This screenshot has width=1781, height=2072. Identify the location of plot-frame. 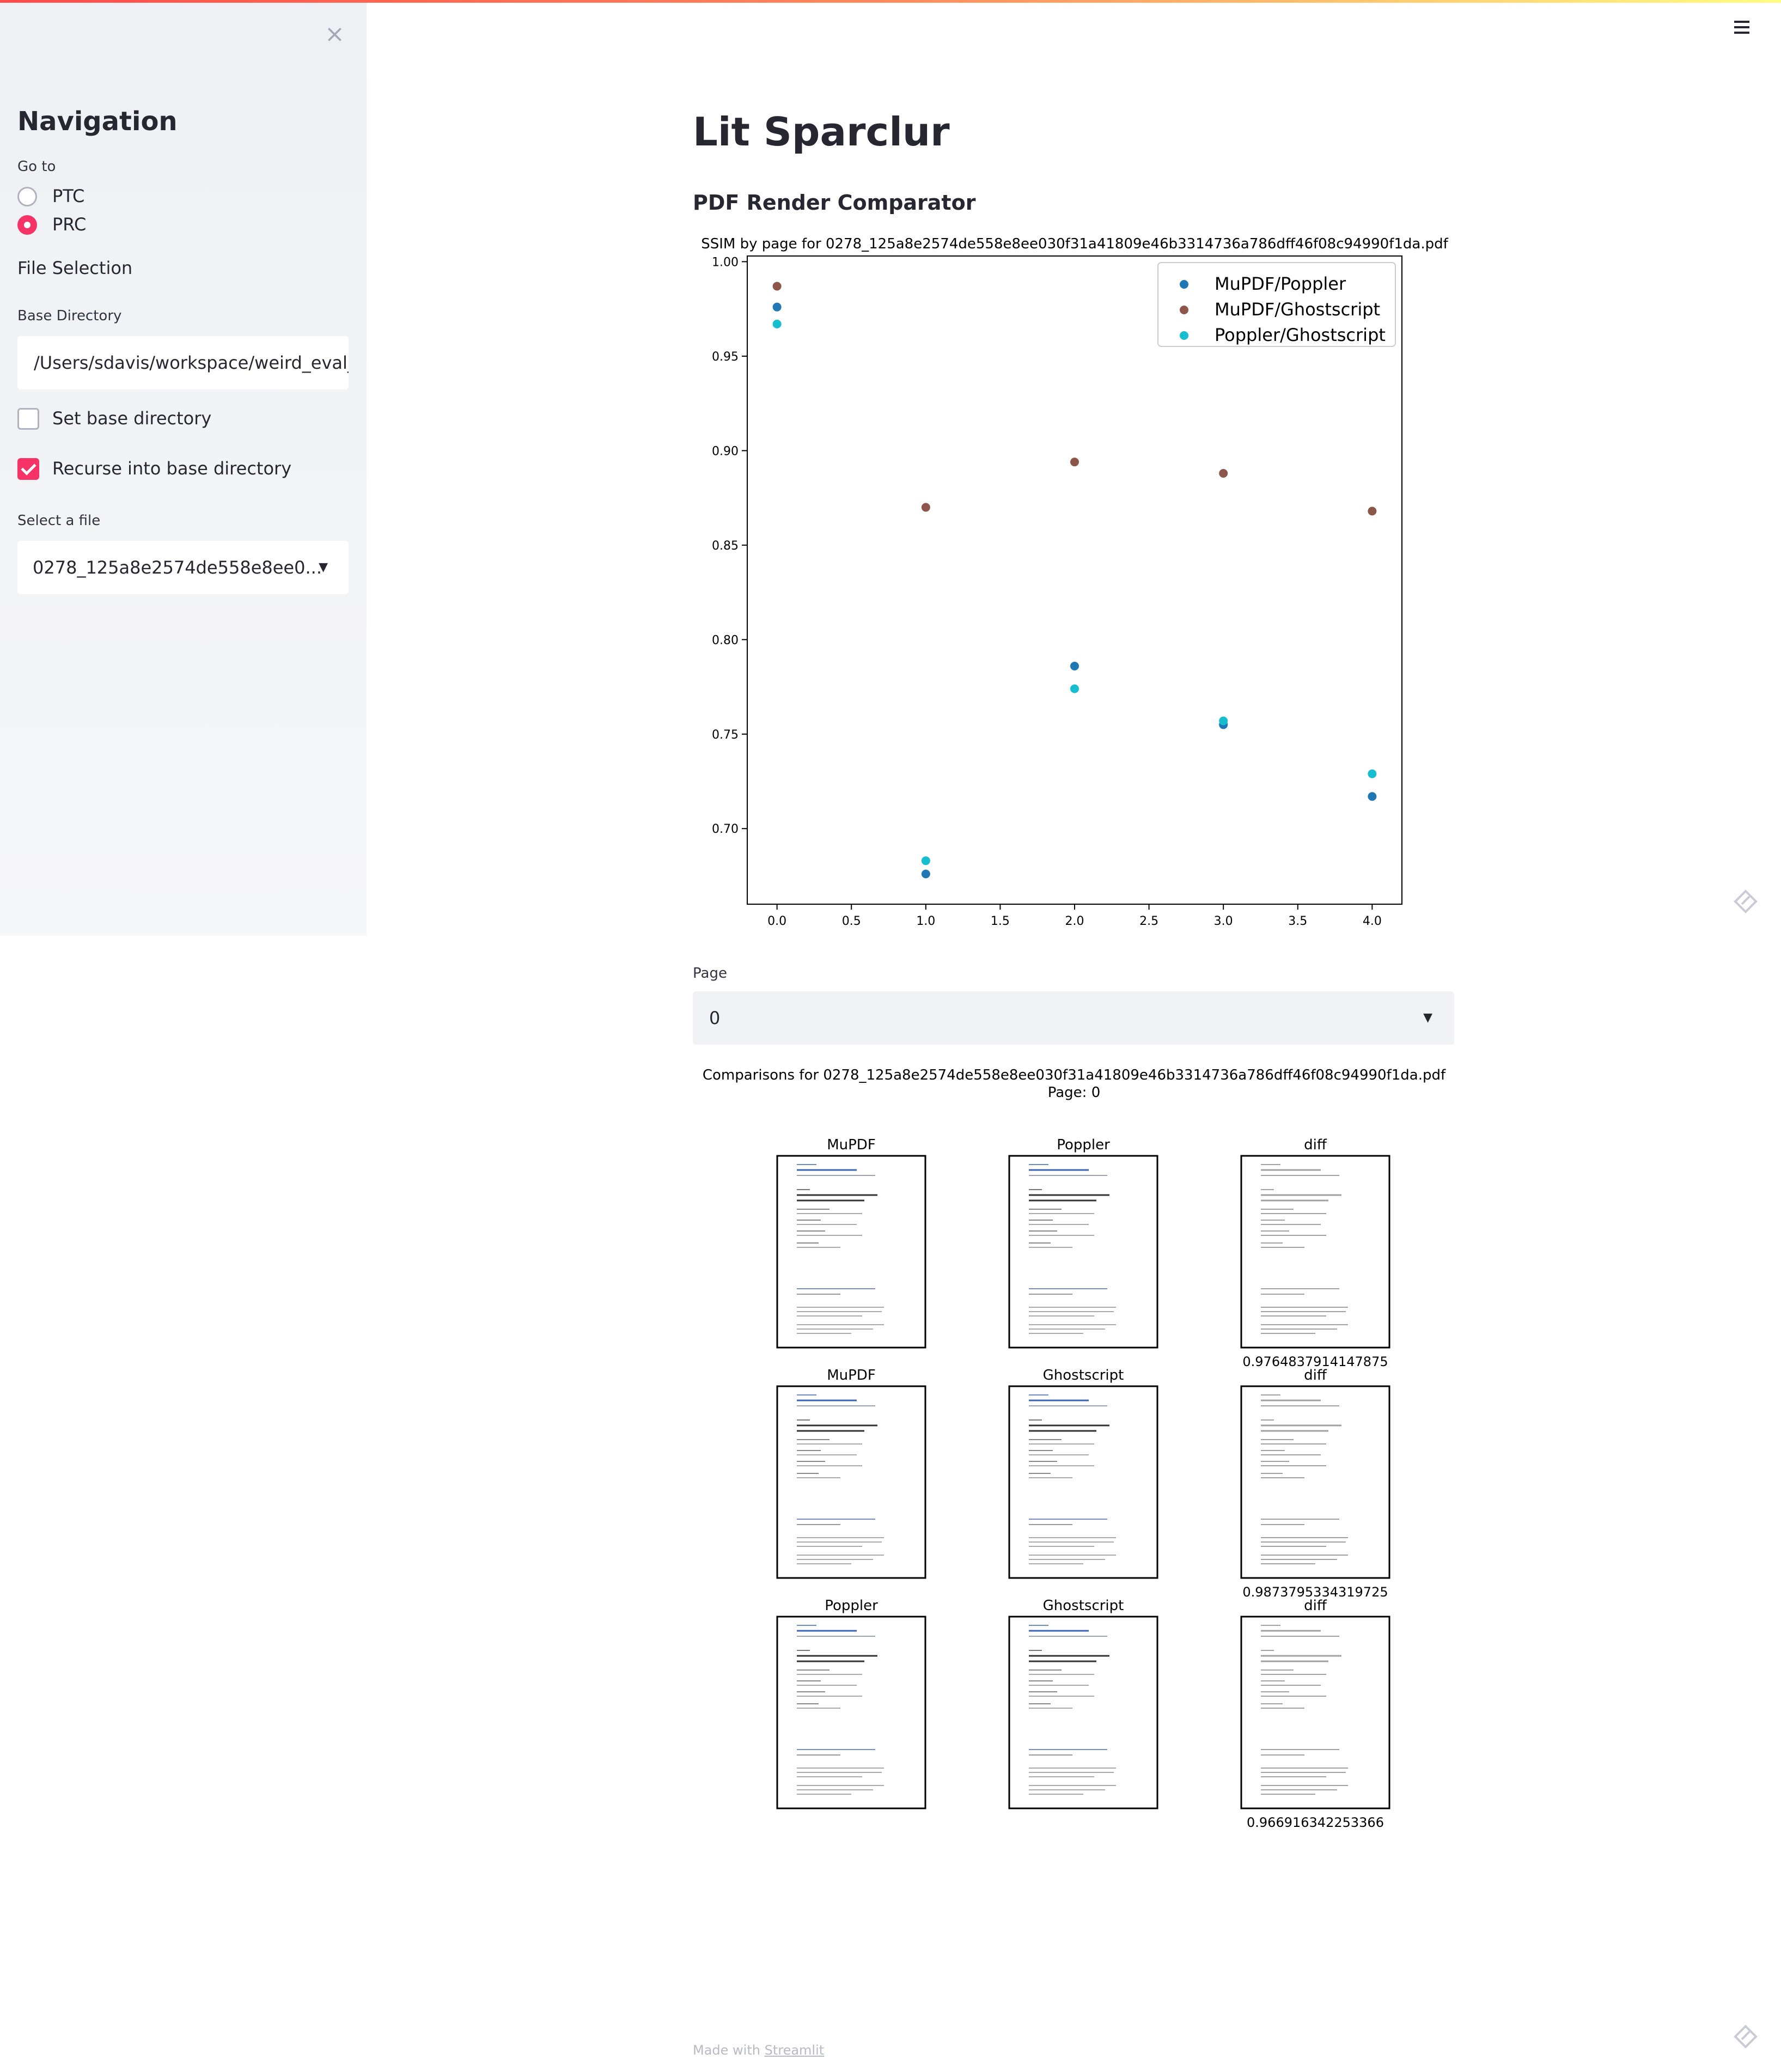
(1074, 580).